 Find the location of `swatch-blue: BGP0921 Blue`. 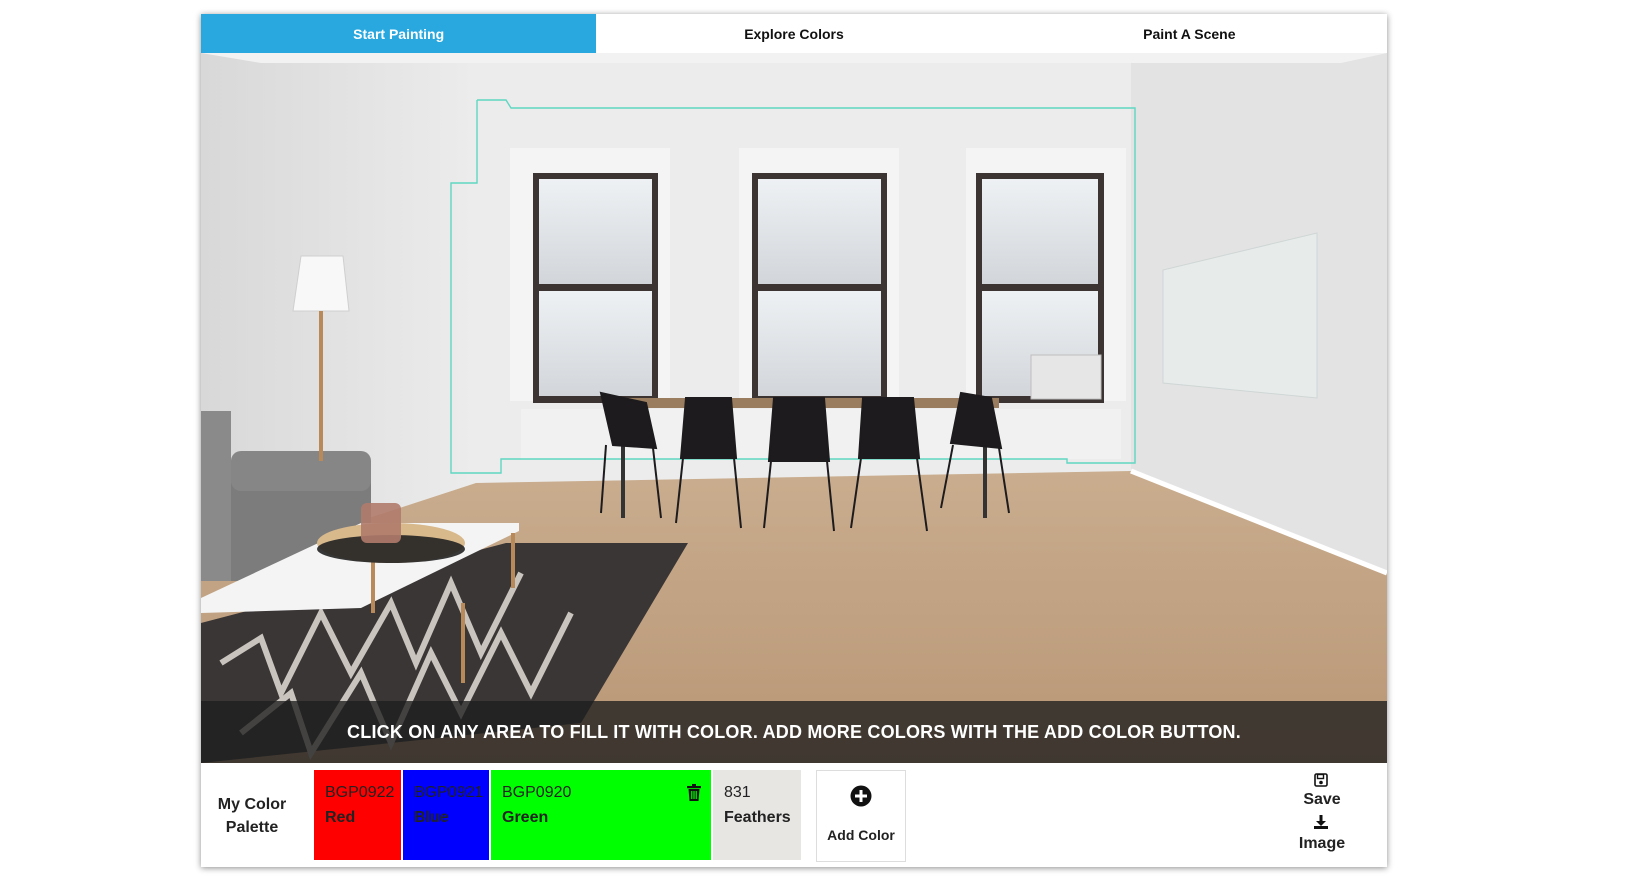

swatch-blue: BGP0921 Blue is located at coordinates (446, 815).